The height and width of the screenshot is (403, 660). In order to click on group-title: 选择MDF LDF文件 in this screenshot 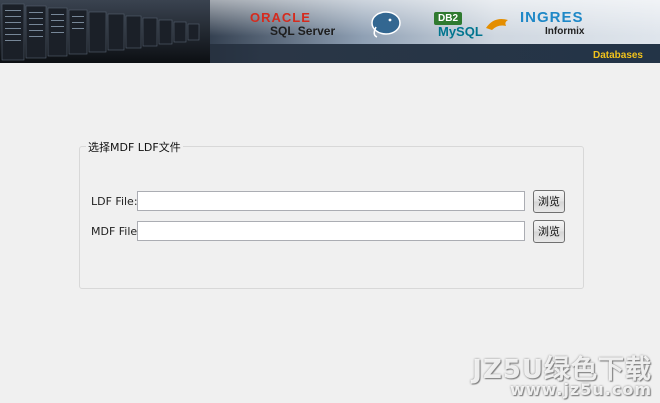, I will do `click(134, 147)`.